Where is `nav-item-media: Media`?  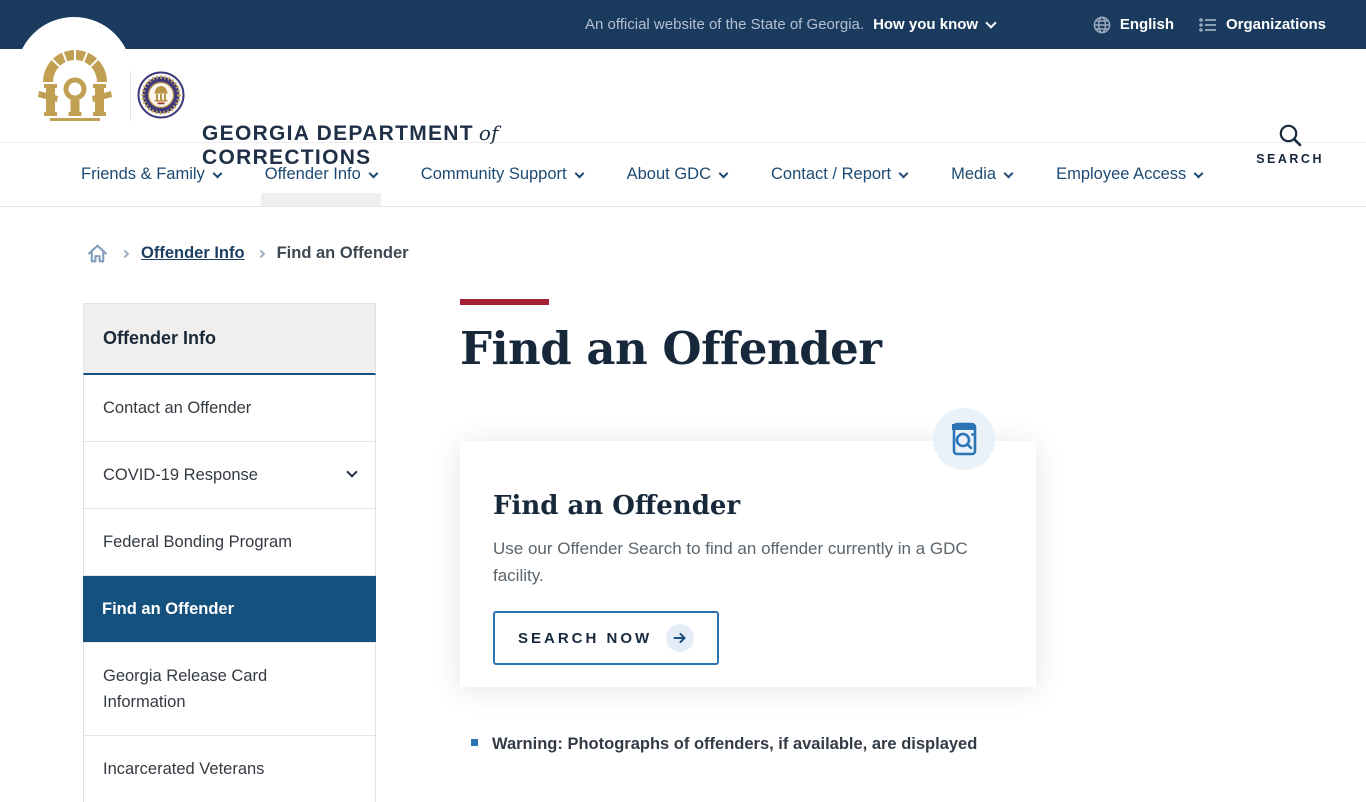
nav-item-media: Media is located at coordinates (982, 174).